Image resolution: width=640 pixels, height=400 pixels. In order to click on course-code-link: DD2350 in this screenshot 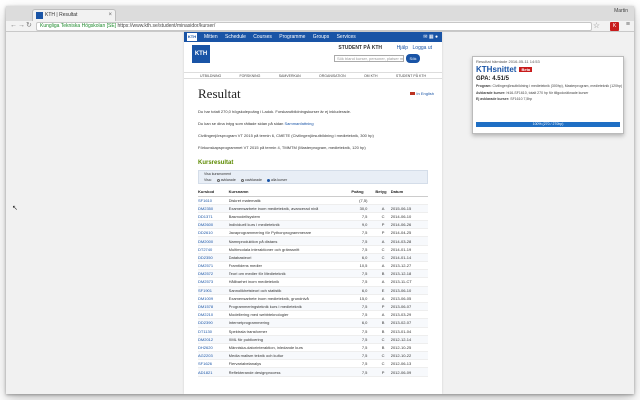, I will do `click(213, 258)`.